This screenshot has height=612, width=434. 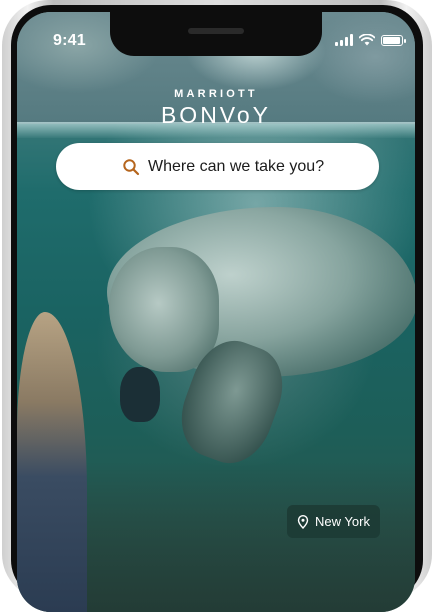 What do you see at coordinates (216, 115) in the screenshot?
I see `logo-bonvoy: BONVoY` at bounding box center [216, 115].